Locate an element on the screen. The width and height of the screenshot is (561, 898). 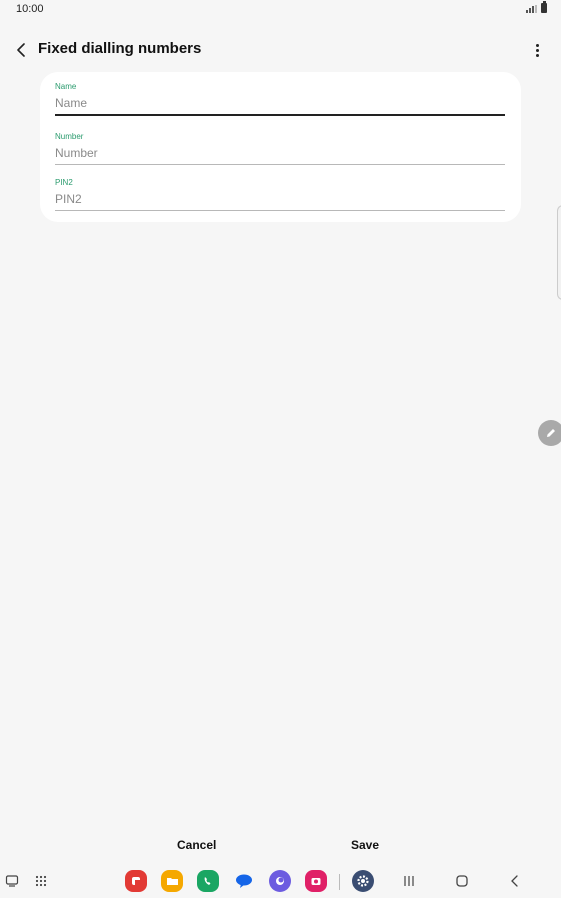
recent-apps-button is located at coordinates (12, 881).